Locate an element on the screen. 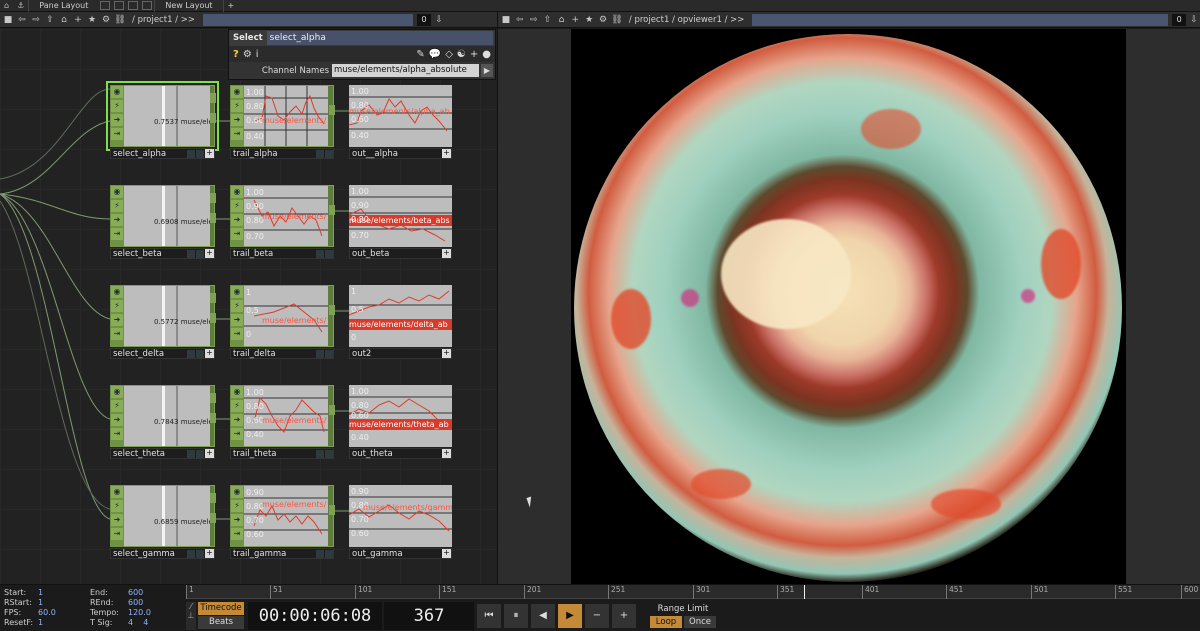  node-name: select_delta is located at coordinates (148, 354).